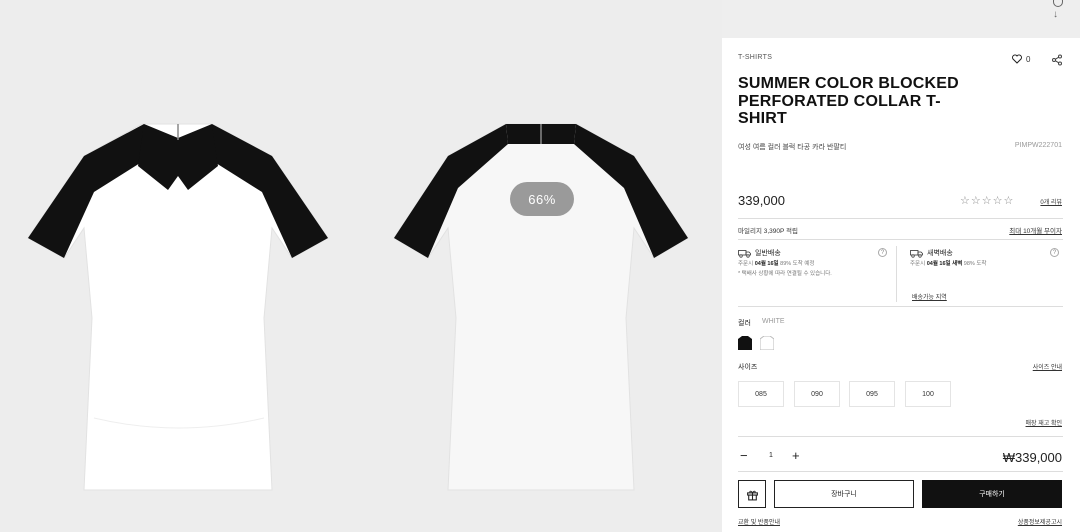 This screenshot has width=1080, height=532. What do you see at coordinates (1059, 12) in the screenshot?
I see `scroll-down-control: ↓` at bounding box center [1059, 12].